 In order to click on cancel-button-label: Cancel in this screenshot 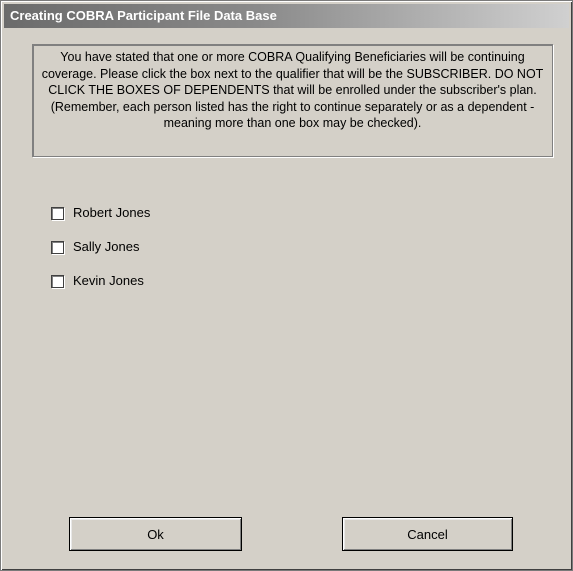, I will do `click(427, 534)`.